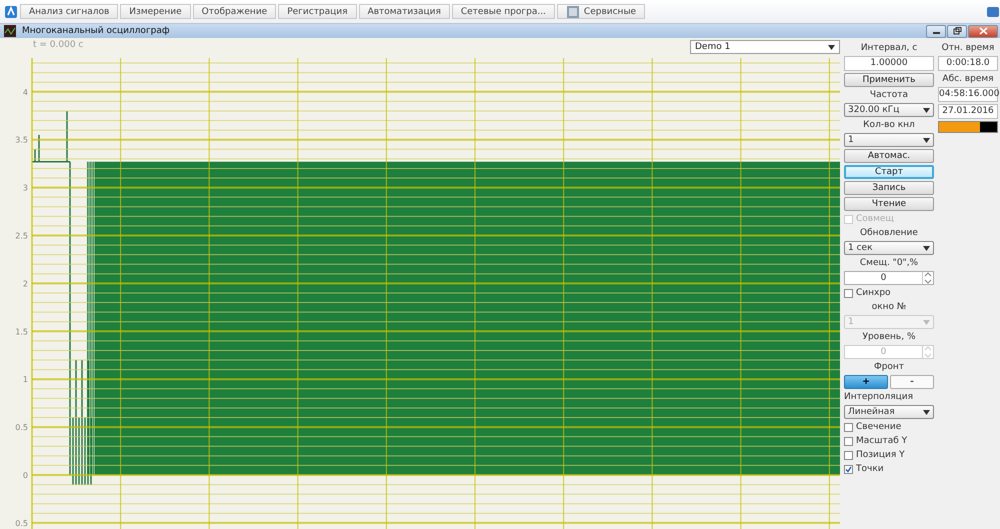  Describe the element at coordinates (889, 412) in the screenshot. I see `dropdown: Линейная` at that location.